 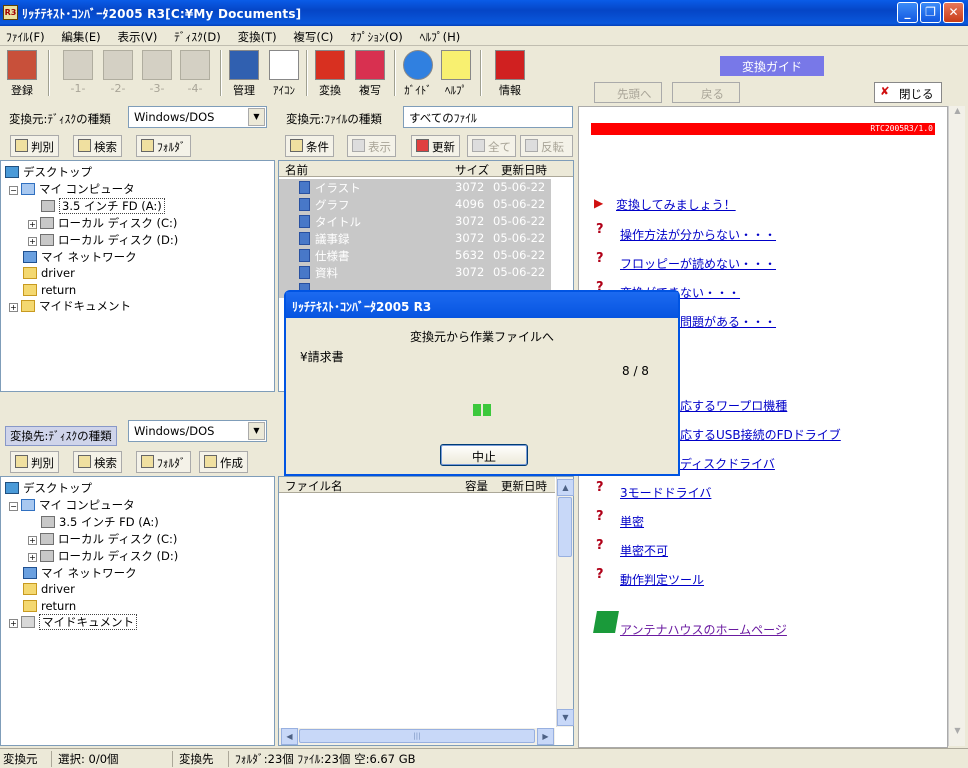 I want to click on column-size: 容量, so click(x=476, y=486).